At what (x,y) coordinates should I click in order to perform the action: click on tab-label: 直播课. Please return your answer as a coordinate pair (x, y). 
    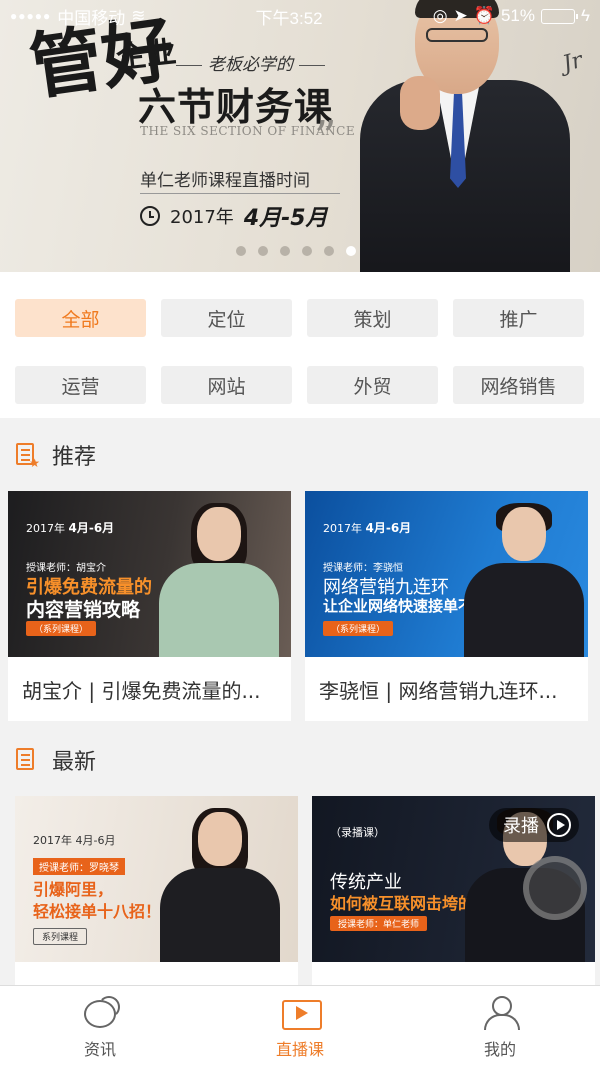
    Looking at the image, I should click on (299, 1049).